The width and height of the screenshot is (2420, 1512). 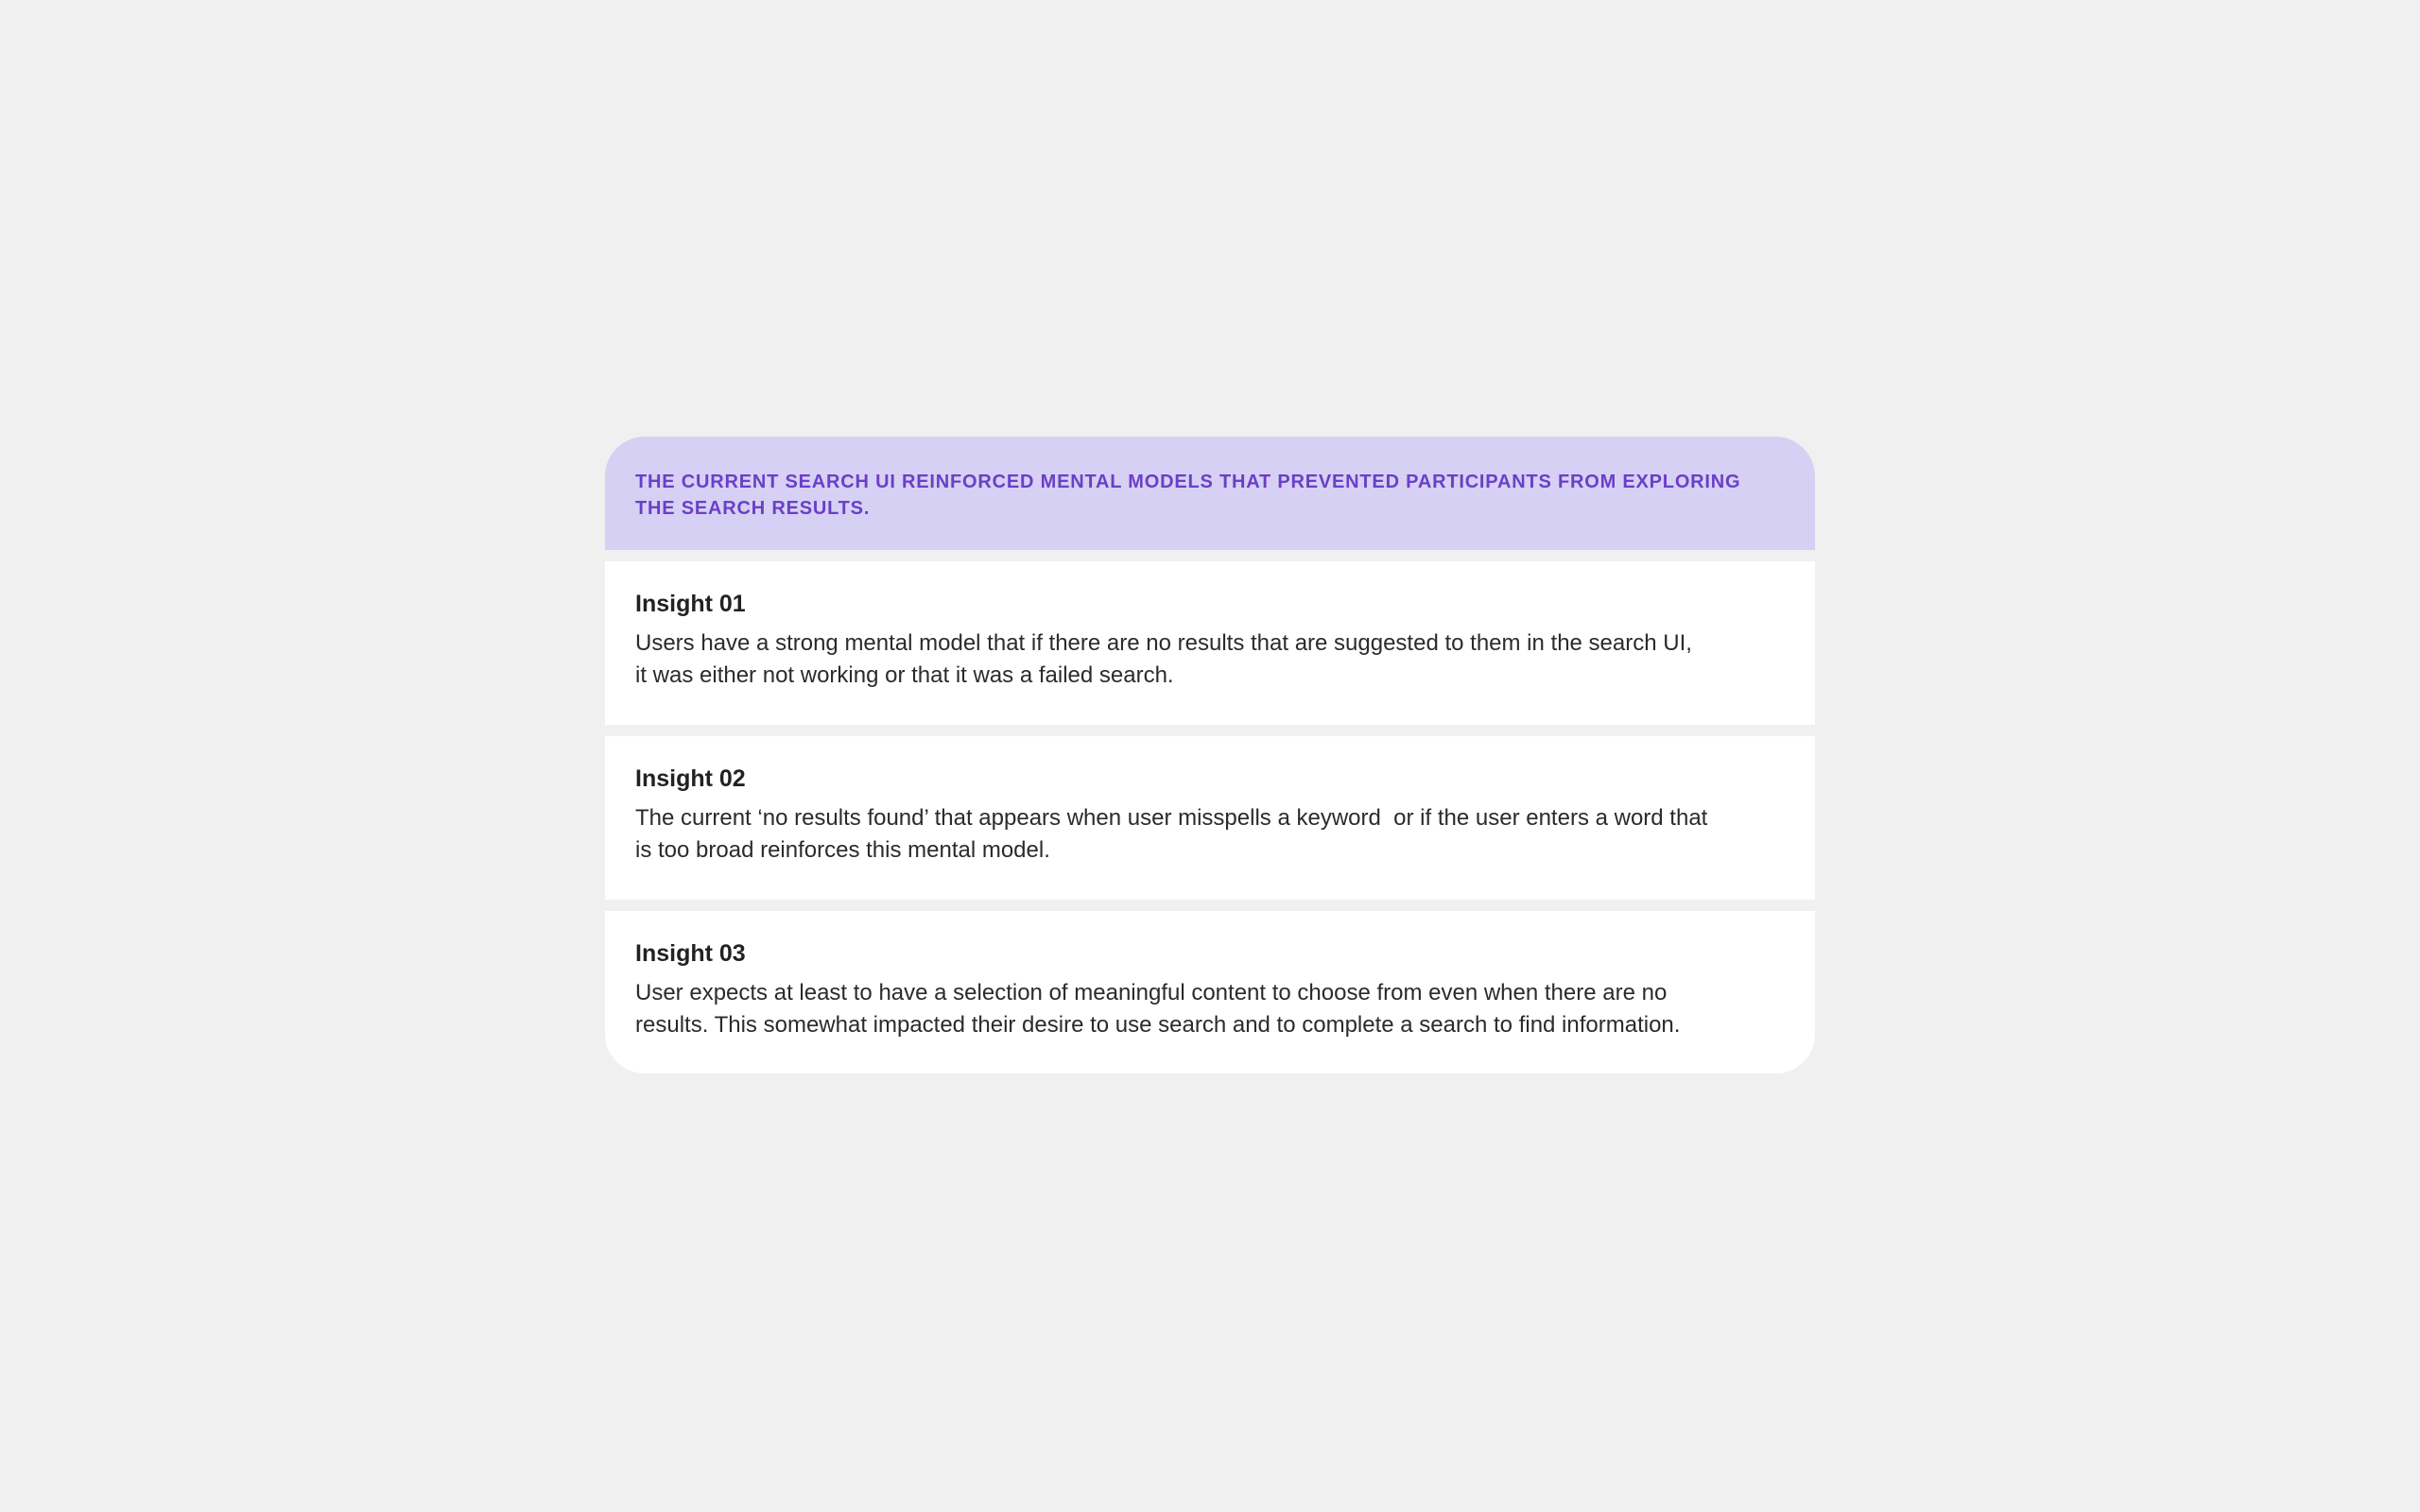 What do you see at coordinates (690, 604) in the screenshot?
I see `insight-title: Insight 01` at bounding box center [690, 604].